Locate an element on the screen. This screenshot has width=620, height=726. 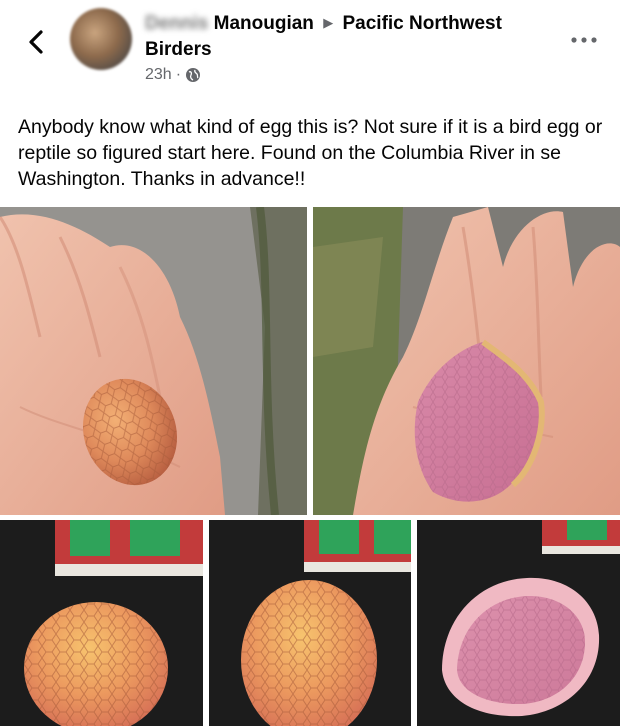
globe-icon is located at coordinates (193, 75).